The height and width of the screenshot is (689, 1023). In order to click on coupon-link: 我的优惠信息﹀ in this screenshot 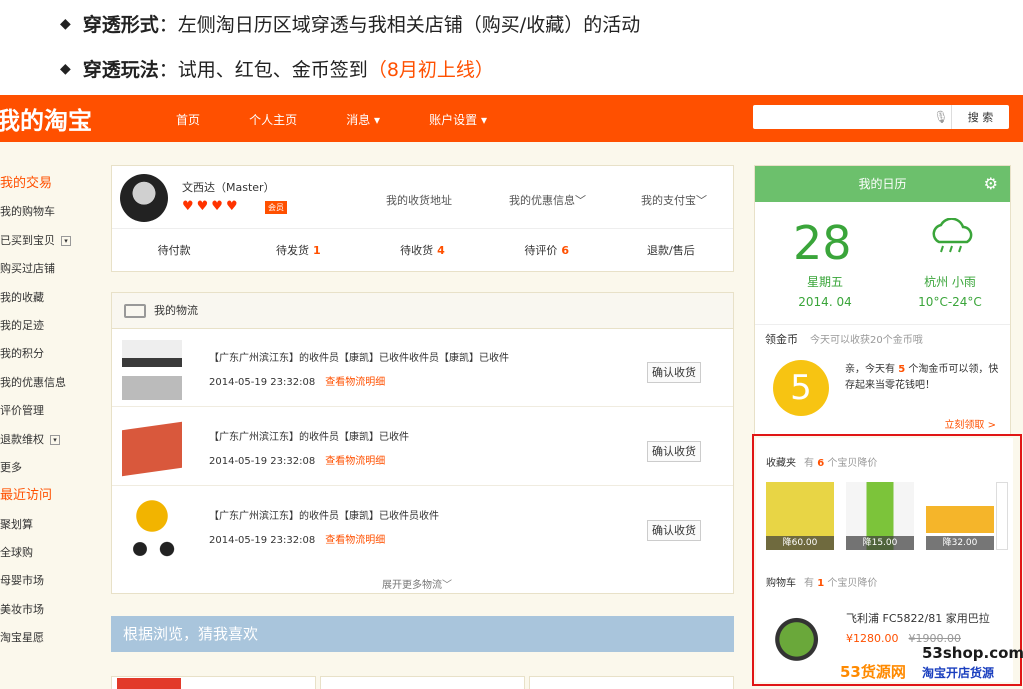, I will do `click(547, 200)`.